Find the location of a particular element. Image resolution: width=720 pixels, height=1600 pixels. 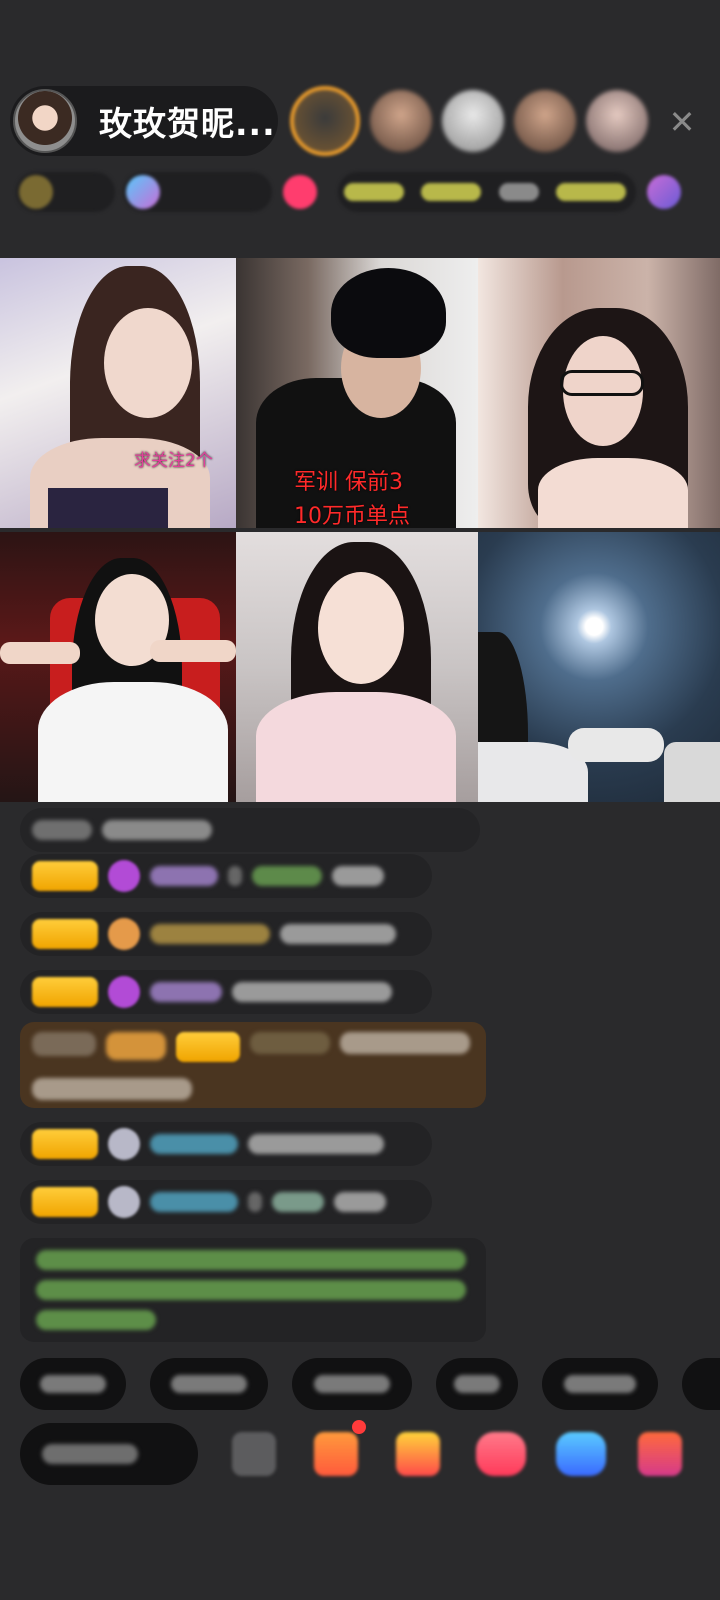

activity-icon is located at coordinates (336, 1454).